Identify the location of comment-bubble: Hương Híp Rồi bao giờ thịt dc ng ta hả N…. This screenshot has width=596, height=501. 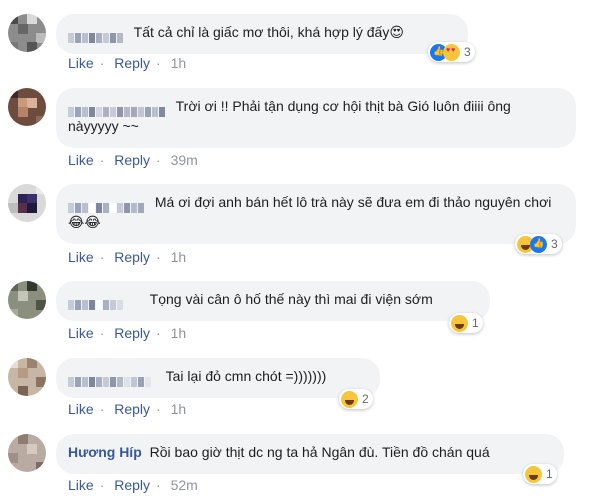
(310, 454).